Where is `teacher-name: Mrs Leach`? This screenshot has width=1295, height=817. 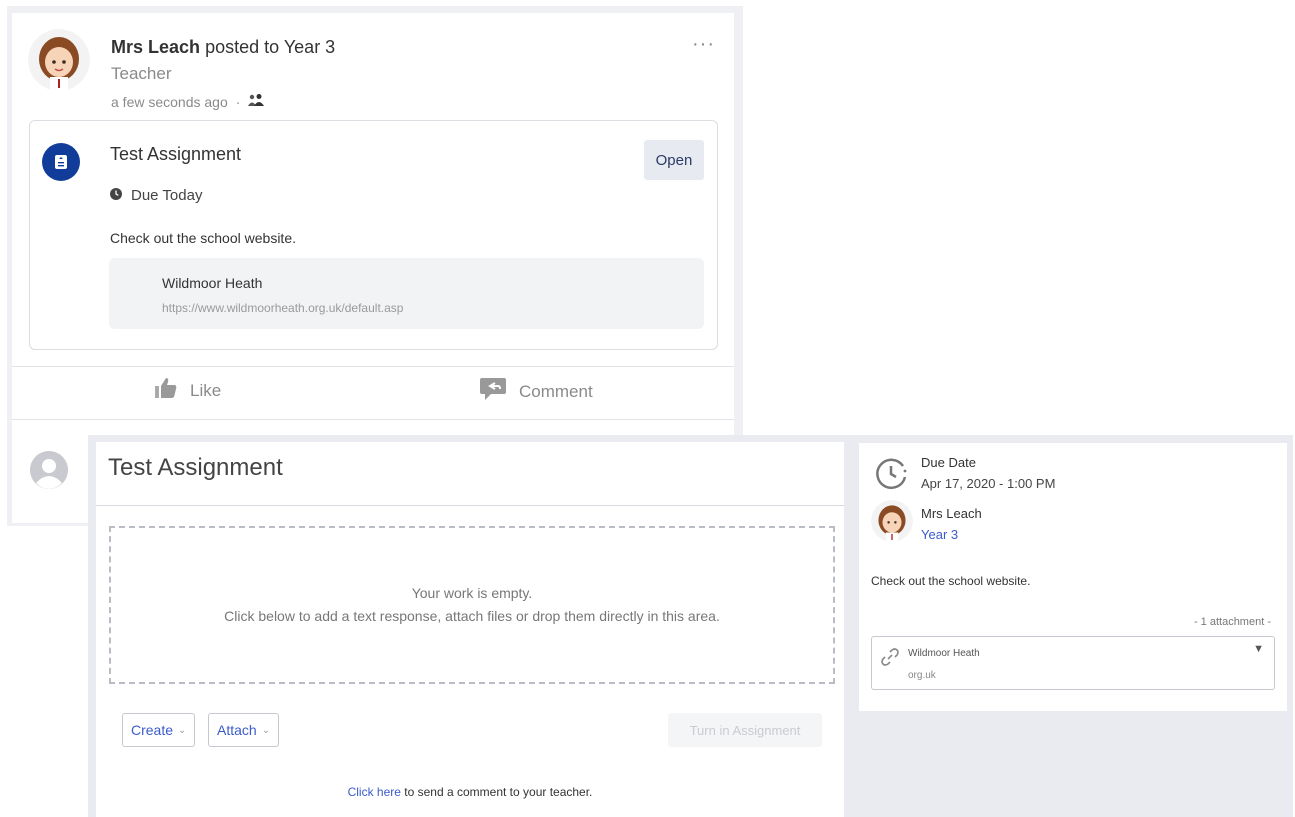
teacher-name: Mrs Leach is located at coordinates (951, 513).